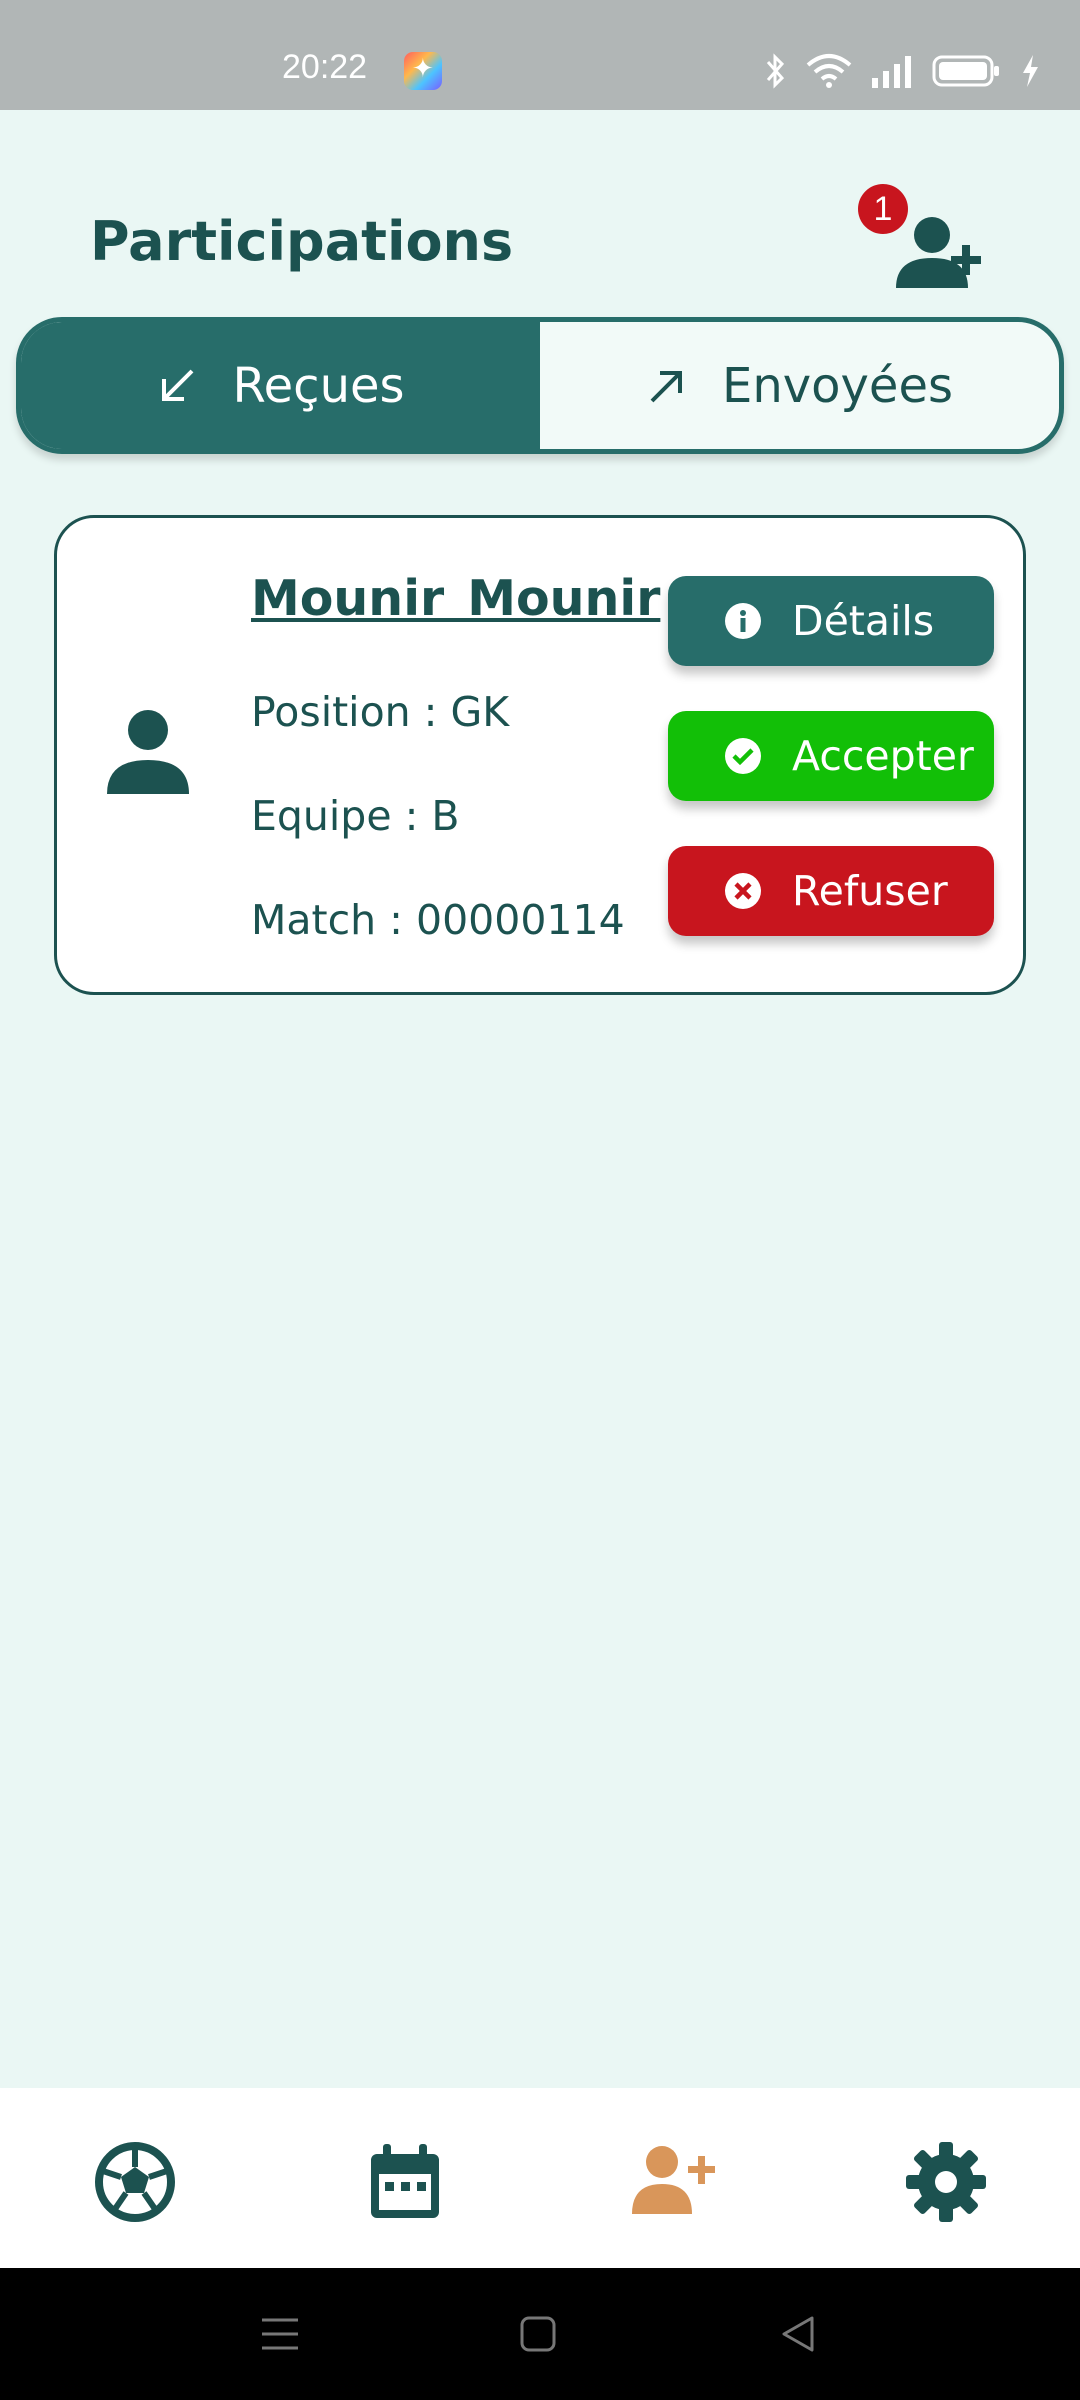 This screenshot has width=1080, height=2400. What do you see at coordinates (423, 71) in the screenshot?
I see `app-notification-icon` at bounding box center [423, 71].